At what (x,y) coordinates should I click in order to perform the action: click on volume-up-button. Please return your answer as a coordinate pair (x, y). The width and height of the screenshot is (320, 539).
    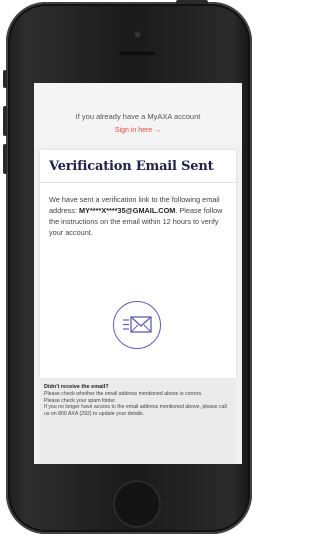
    Looking at the image, I should click on (5, 121).